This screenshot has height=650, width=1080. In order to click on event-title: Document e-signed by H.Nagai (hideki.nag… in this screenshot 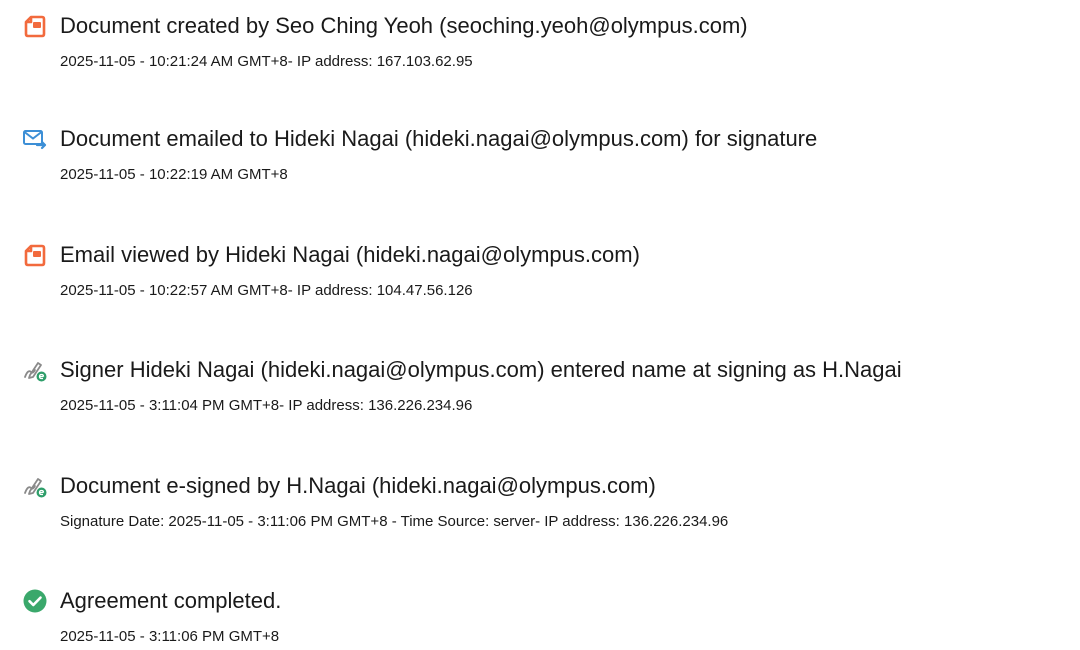, I will do `click(358, 485)`.